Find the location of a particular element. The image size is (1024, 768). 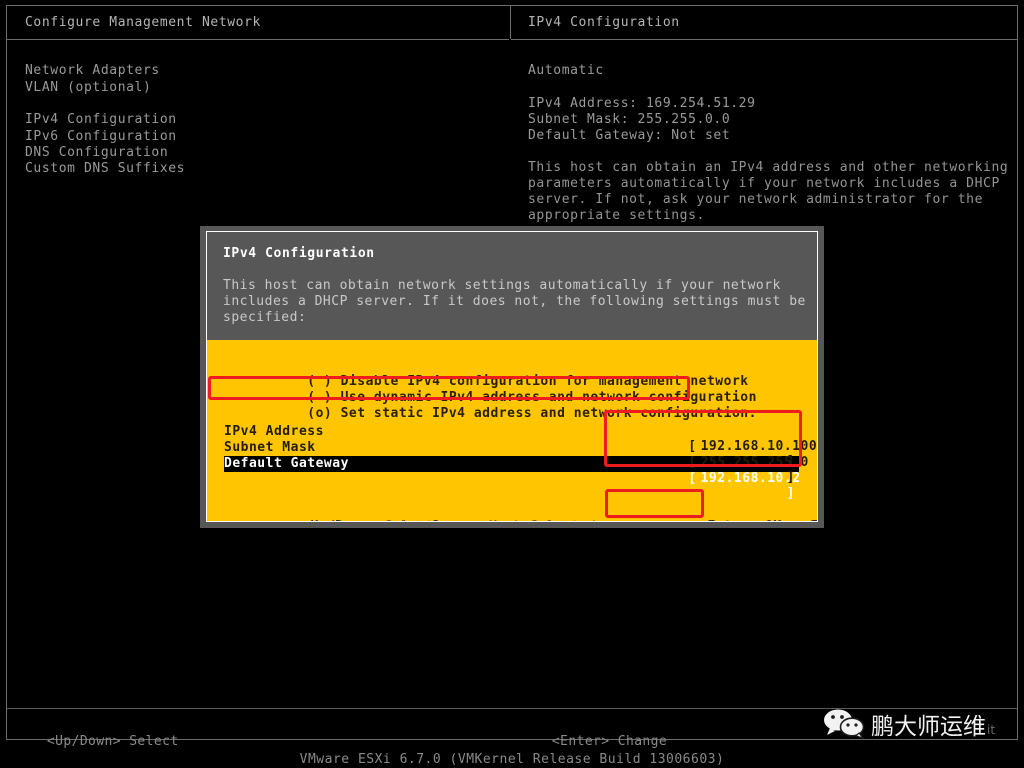

radio-label-space is located at coordinates (336, 413).